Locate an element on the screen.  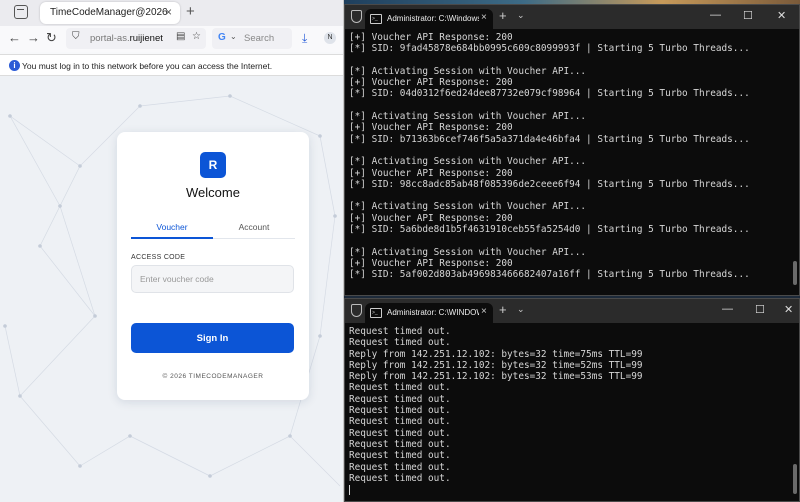
tab-voucher: Voucher is located at coordinates (172, 227).